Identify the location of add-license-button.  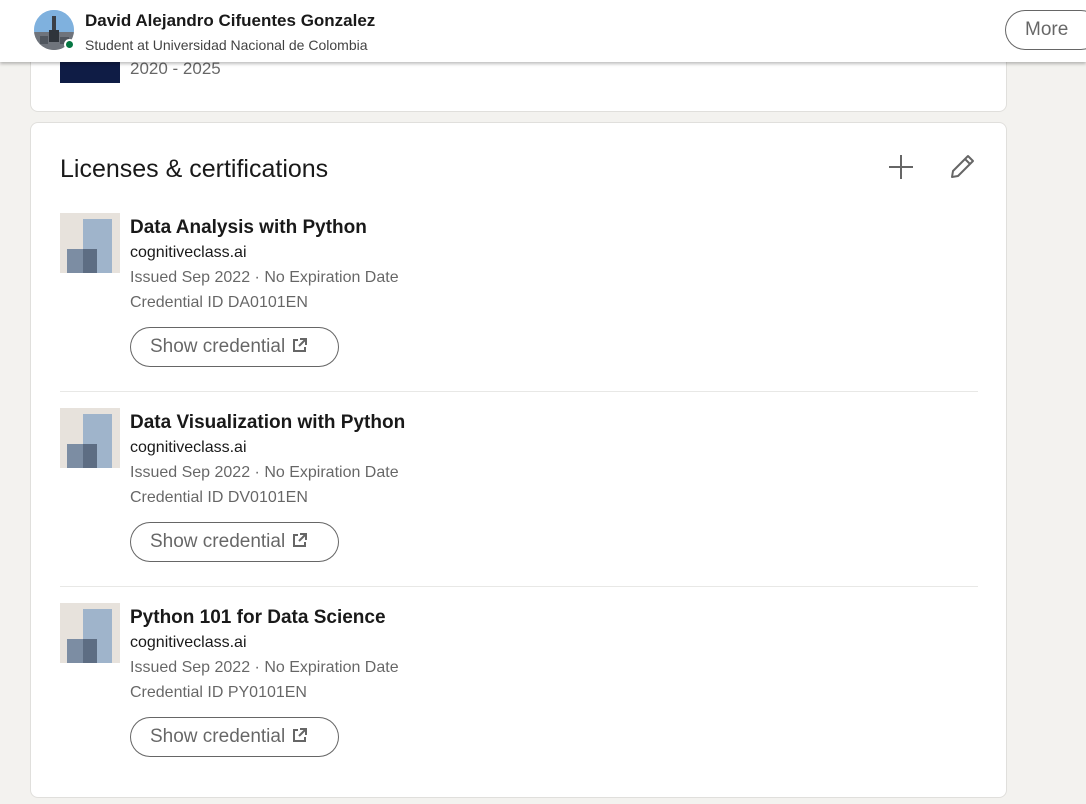
(901, 167).